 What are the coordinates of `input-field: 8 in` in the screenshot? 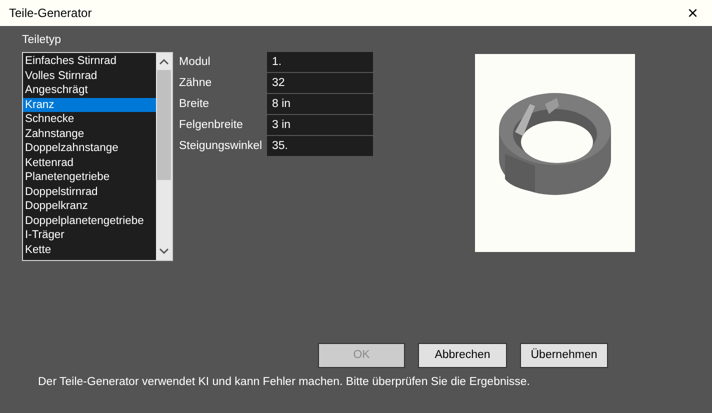 It's located at (320, 104).